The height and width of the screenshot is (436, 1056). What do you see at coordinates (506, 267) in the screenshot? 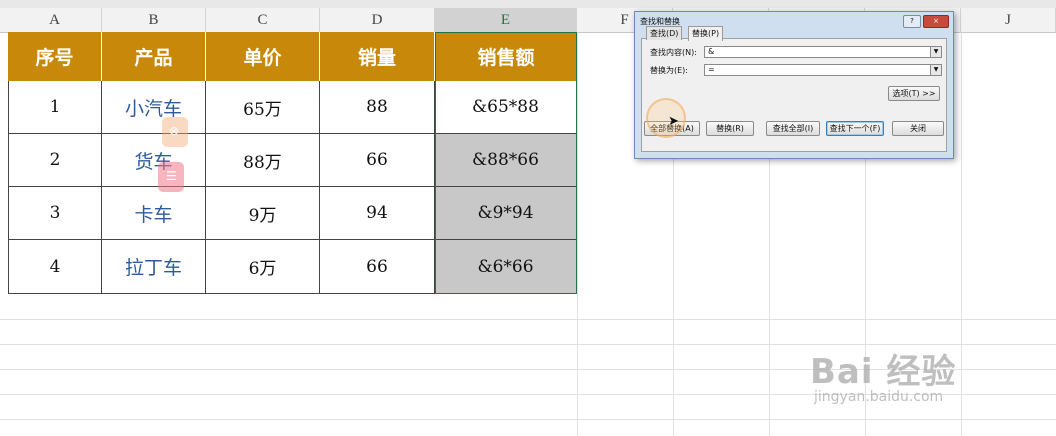
I see `table-cell-selected: &6*66` at bounding box center [506, 267].